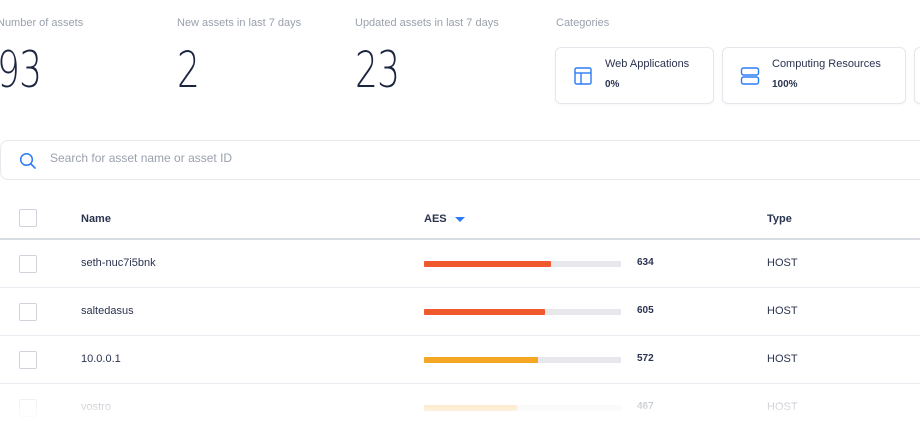 The height and width of the screenshot is (424, 920). Describe the element at coordinates (21, 70) in the screenshot. I see `stat-value: 93` at that location.